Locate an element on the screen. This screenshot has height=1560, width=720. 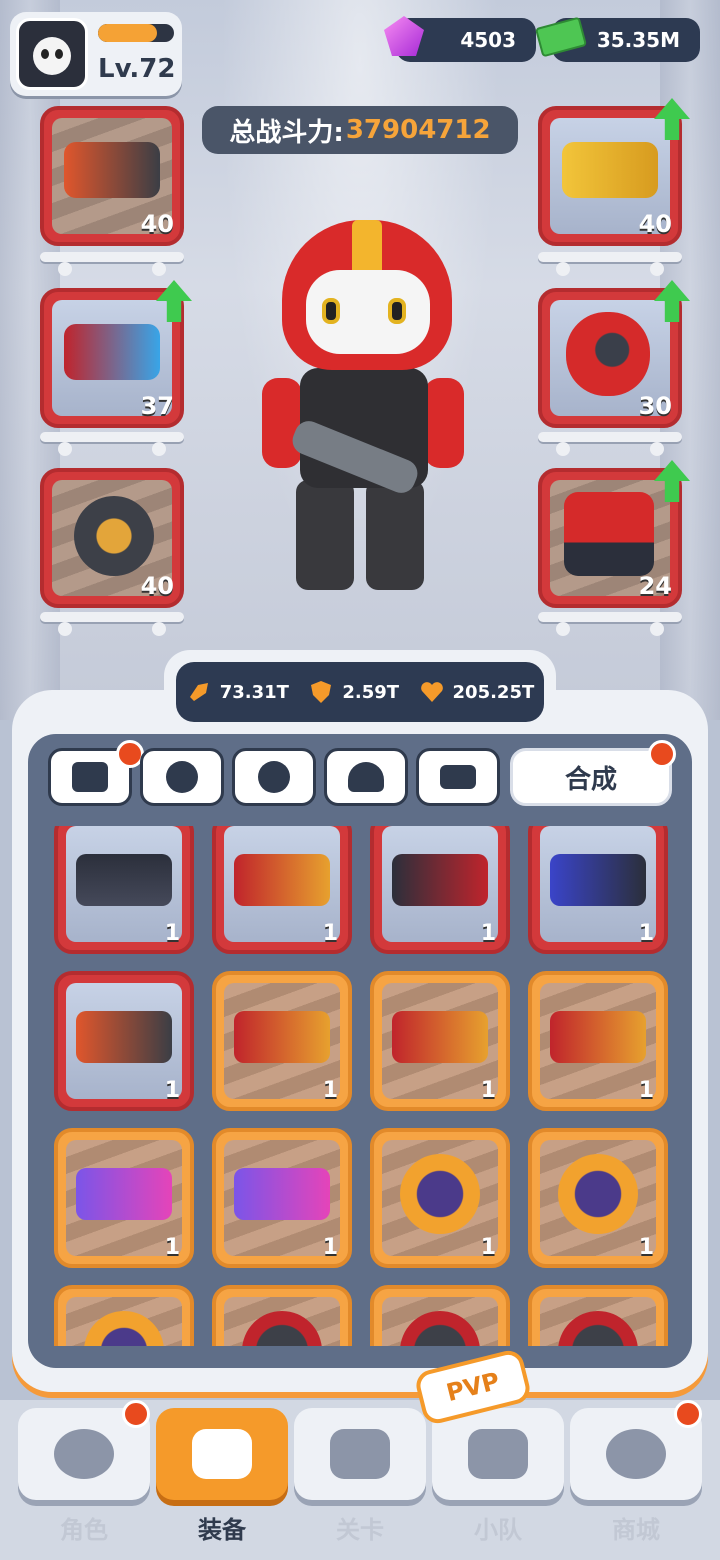
tab-helmet is located at coordinates (366, 777).